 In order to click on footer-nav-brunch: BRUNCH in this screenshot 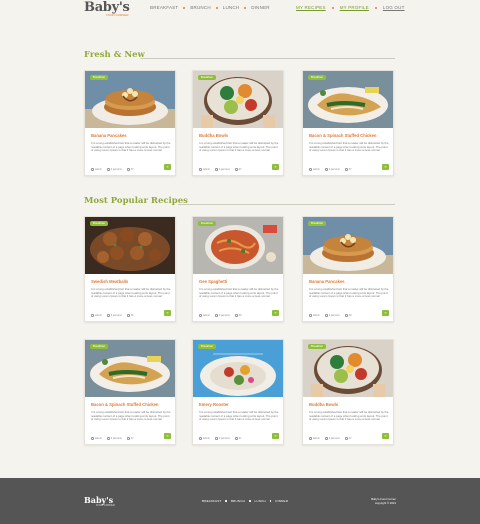, I will do `click(238, 501)`.